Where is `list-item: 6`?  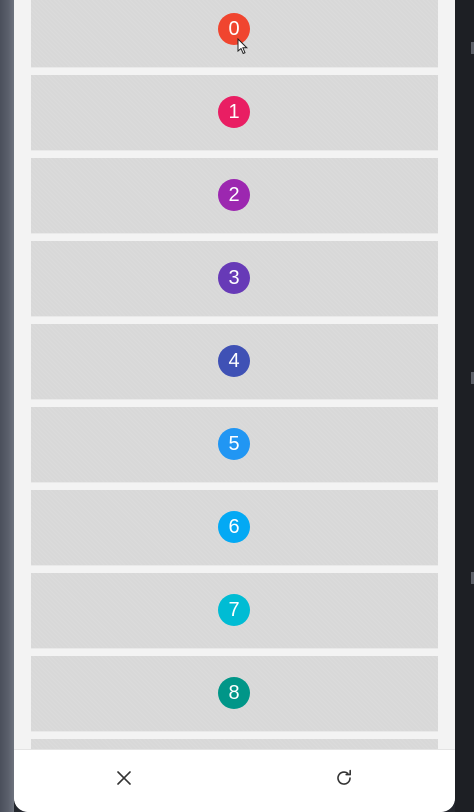 list-item: 6 is located at coordinates (234, 527).